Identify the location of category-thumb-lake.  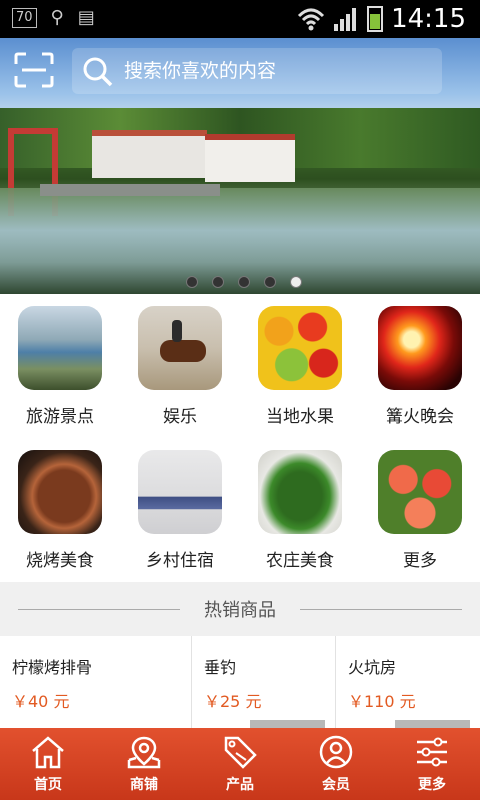
(60, 348).